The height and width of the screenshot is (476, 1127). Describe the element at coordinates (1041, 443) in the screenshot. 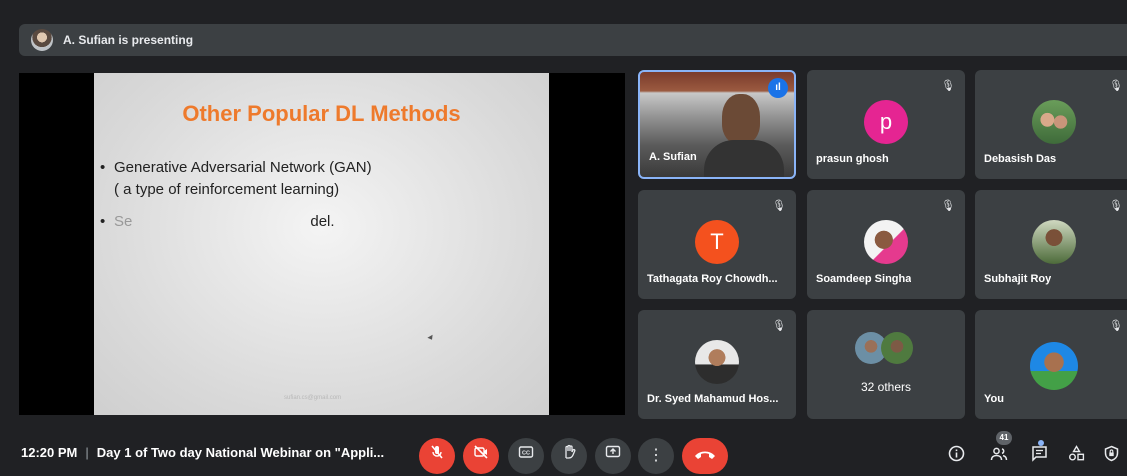

I see `chat-unread-dot` at that location.